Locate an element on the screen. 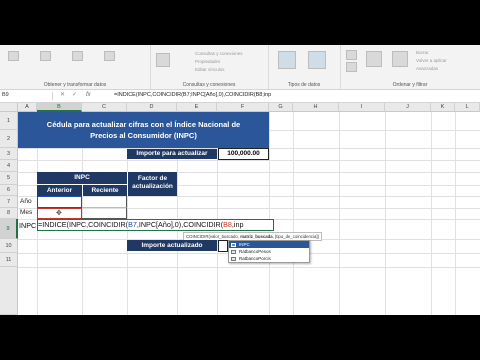  column-header-d: D is located at coordinates (152, 107).